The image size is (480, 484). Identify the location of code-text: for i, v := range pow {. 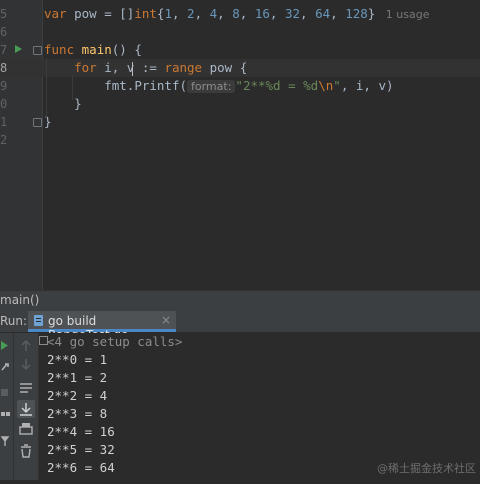
(145, 68).